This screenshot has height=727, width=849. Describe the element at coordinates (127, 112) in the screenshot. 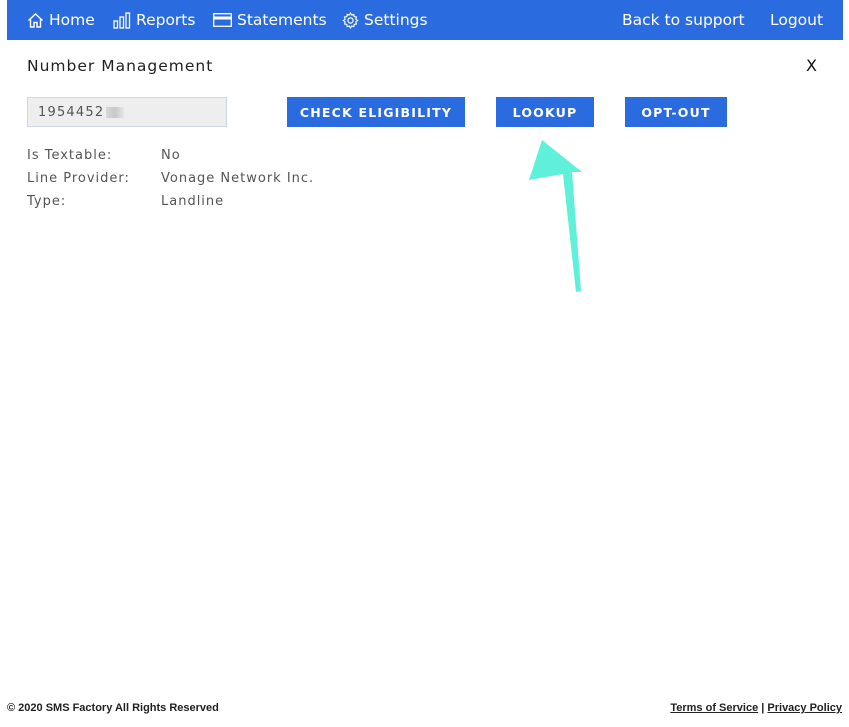

I see `phone-number-field: 1954452` at that location.